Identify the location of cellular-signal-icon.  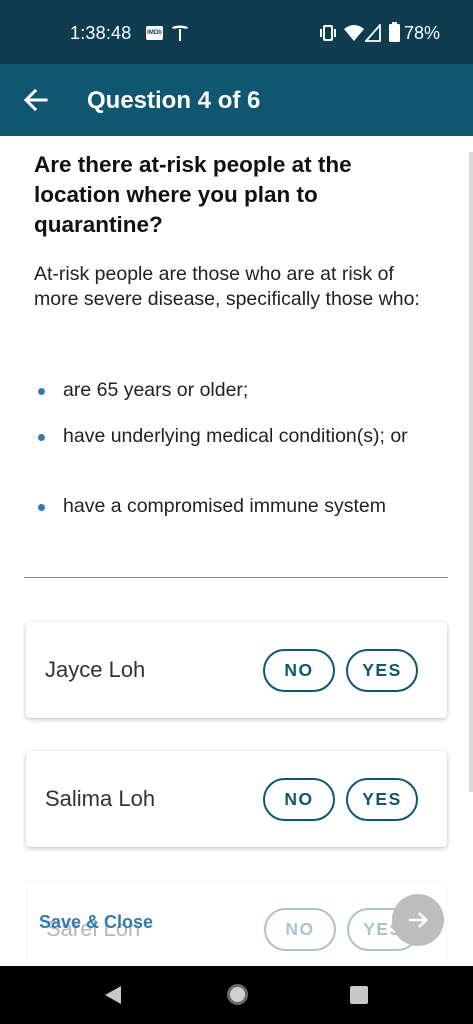
(373, 33).